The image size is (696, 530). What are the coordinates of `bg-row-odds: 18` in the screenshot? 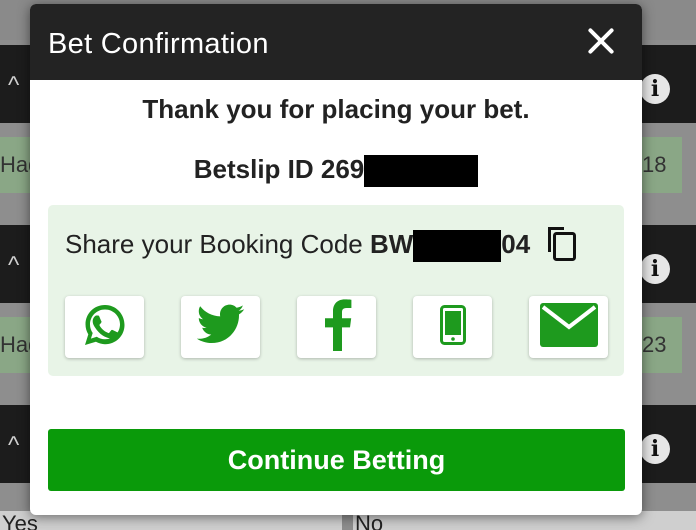 It's located at (662, 165).